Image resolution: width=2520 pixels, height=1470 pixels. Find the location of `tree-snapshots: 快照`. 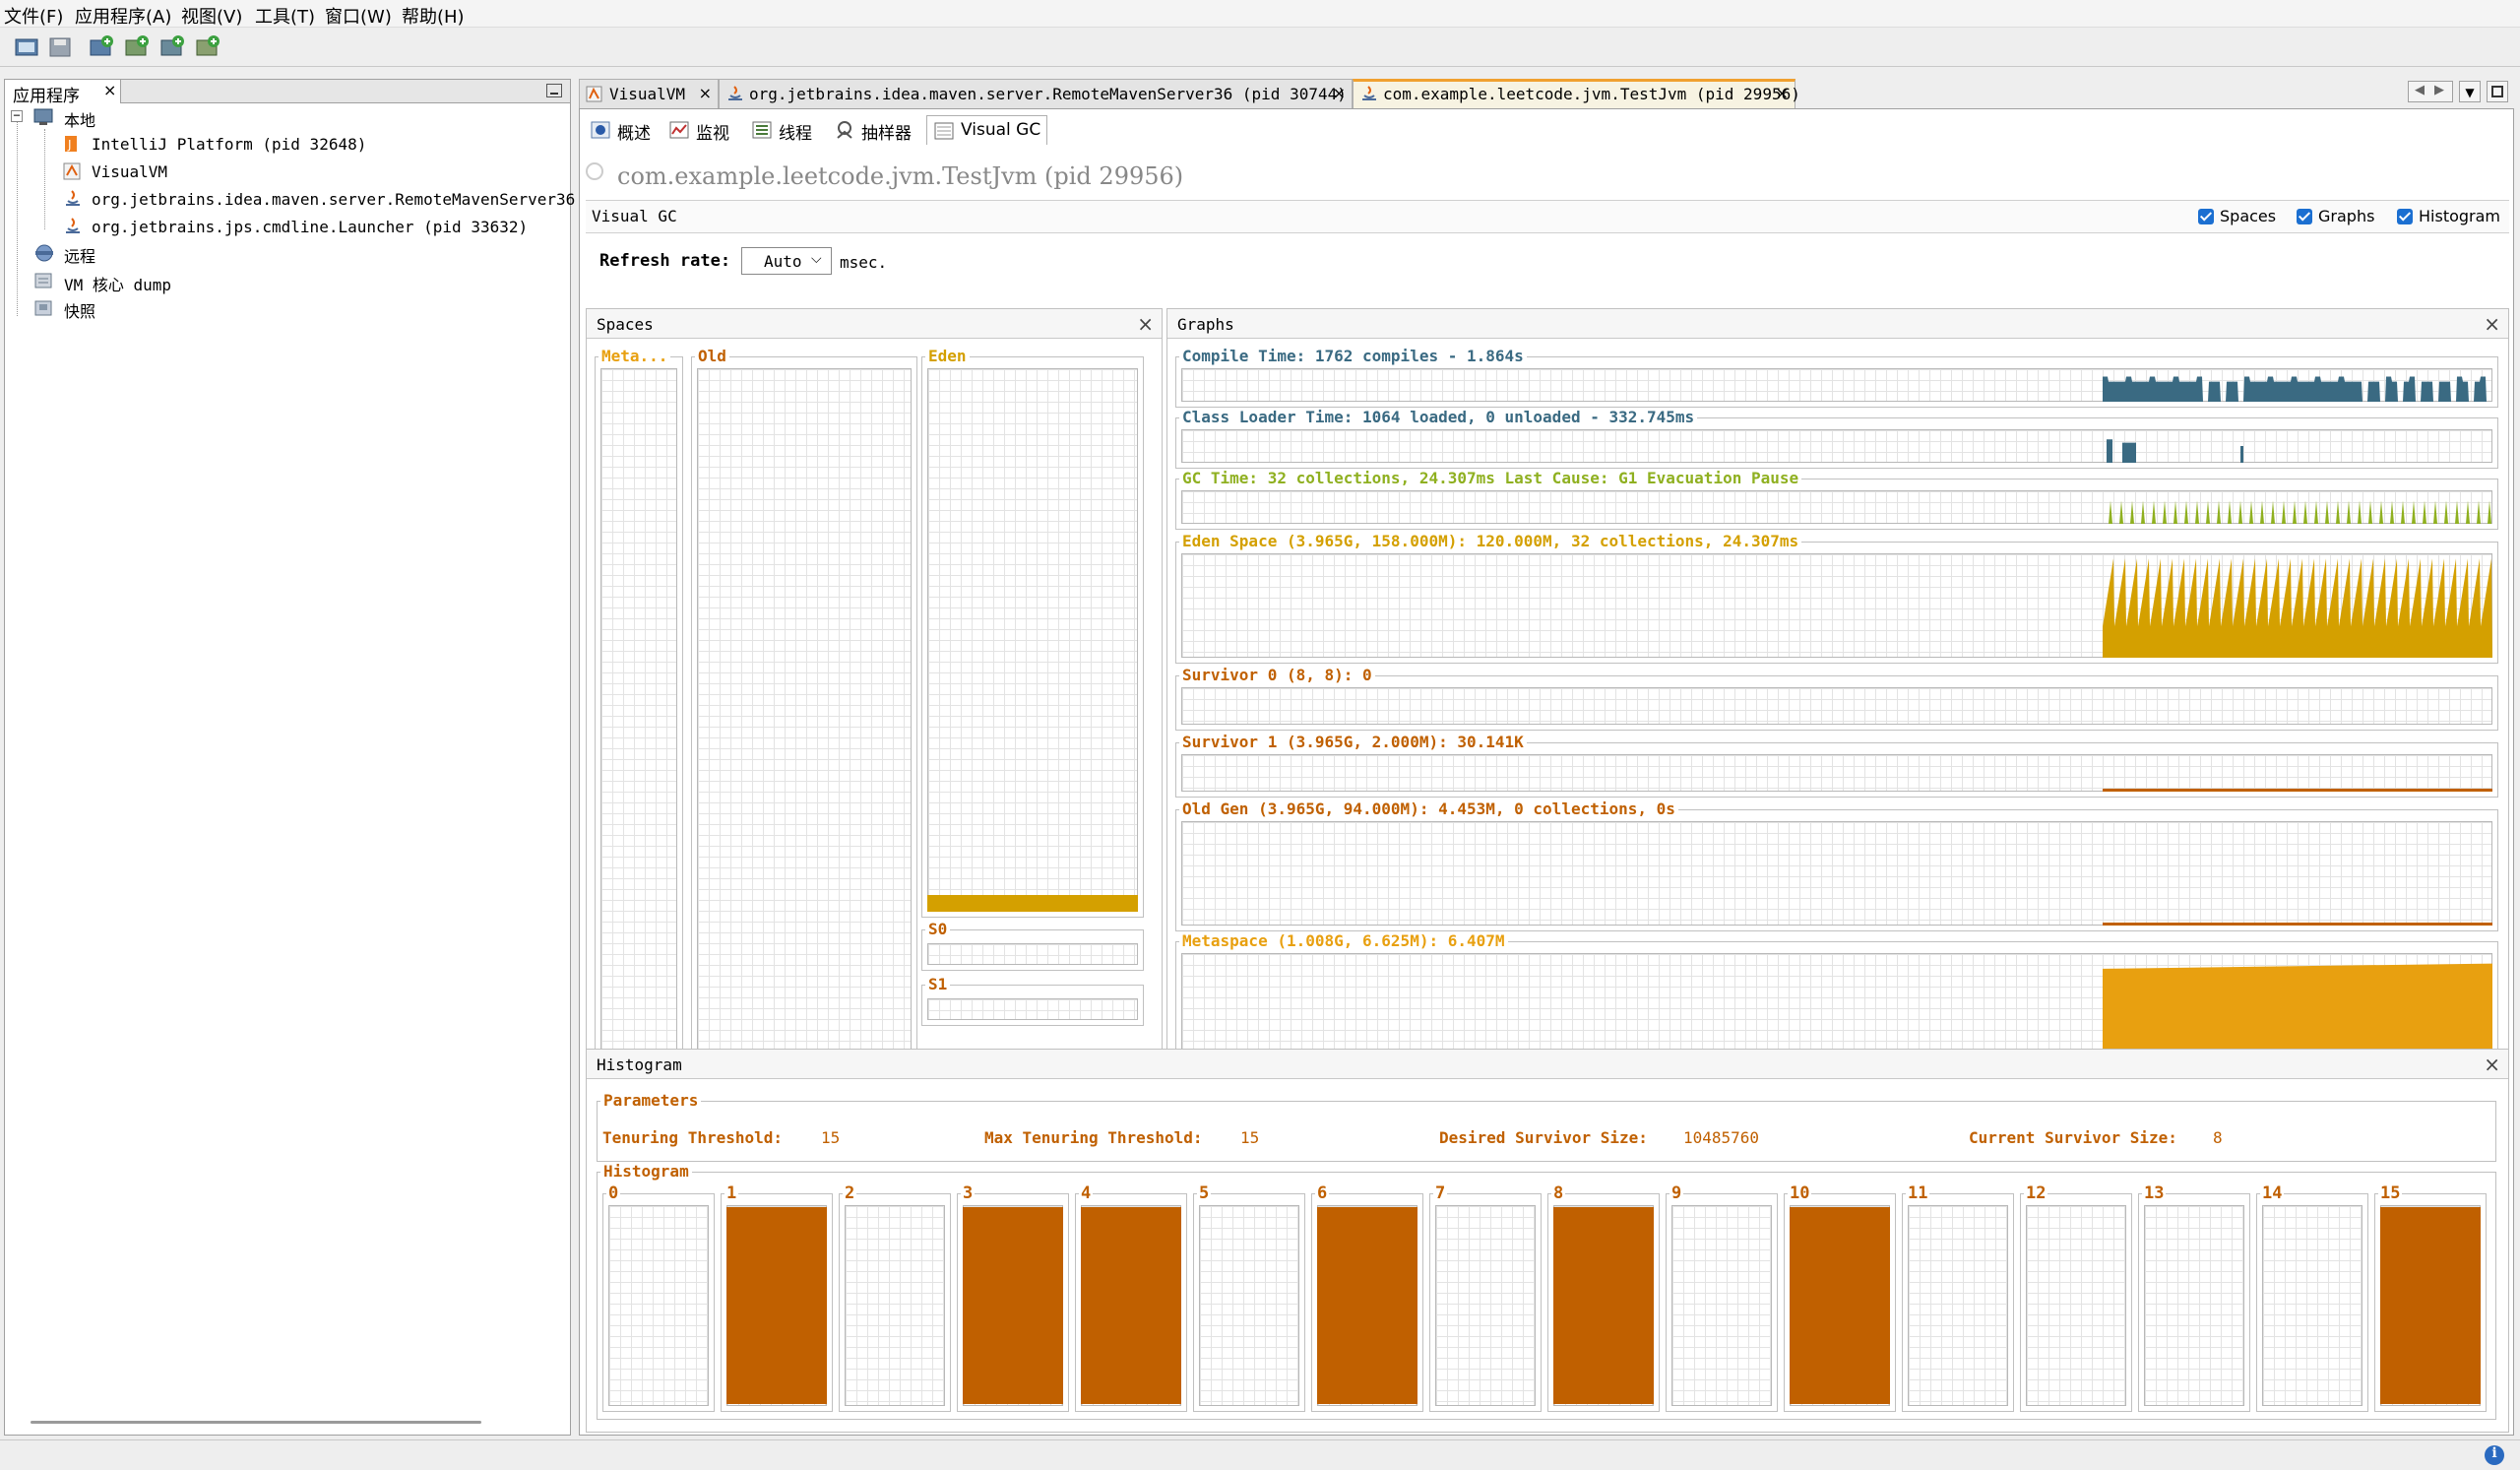

tree-snapshots: 快照 is located at coordinates (79, 310).